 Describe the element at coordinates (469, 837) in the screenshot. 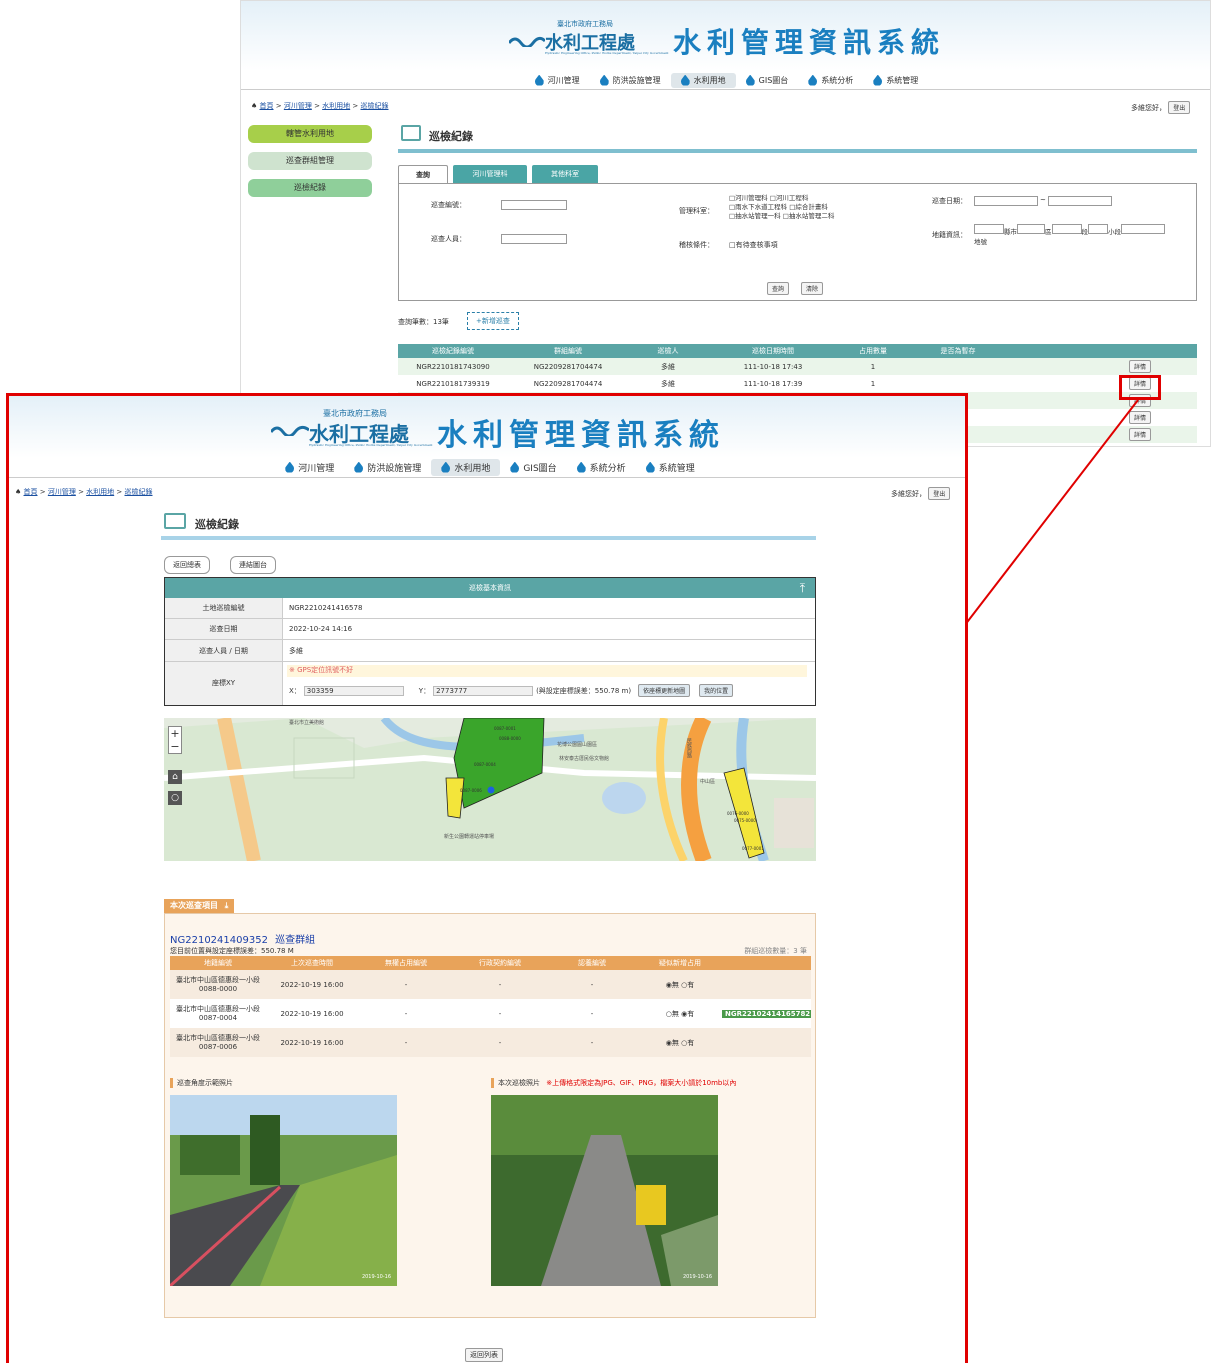

I see `map-label: 新生公園轉運站停車場` at that location.